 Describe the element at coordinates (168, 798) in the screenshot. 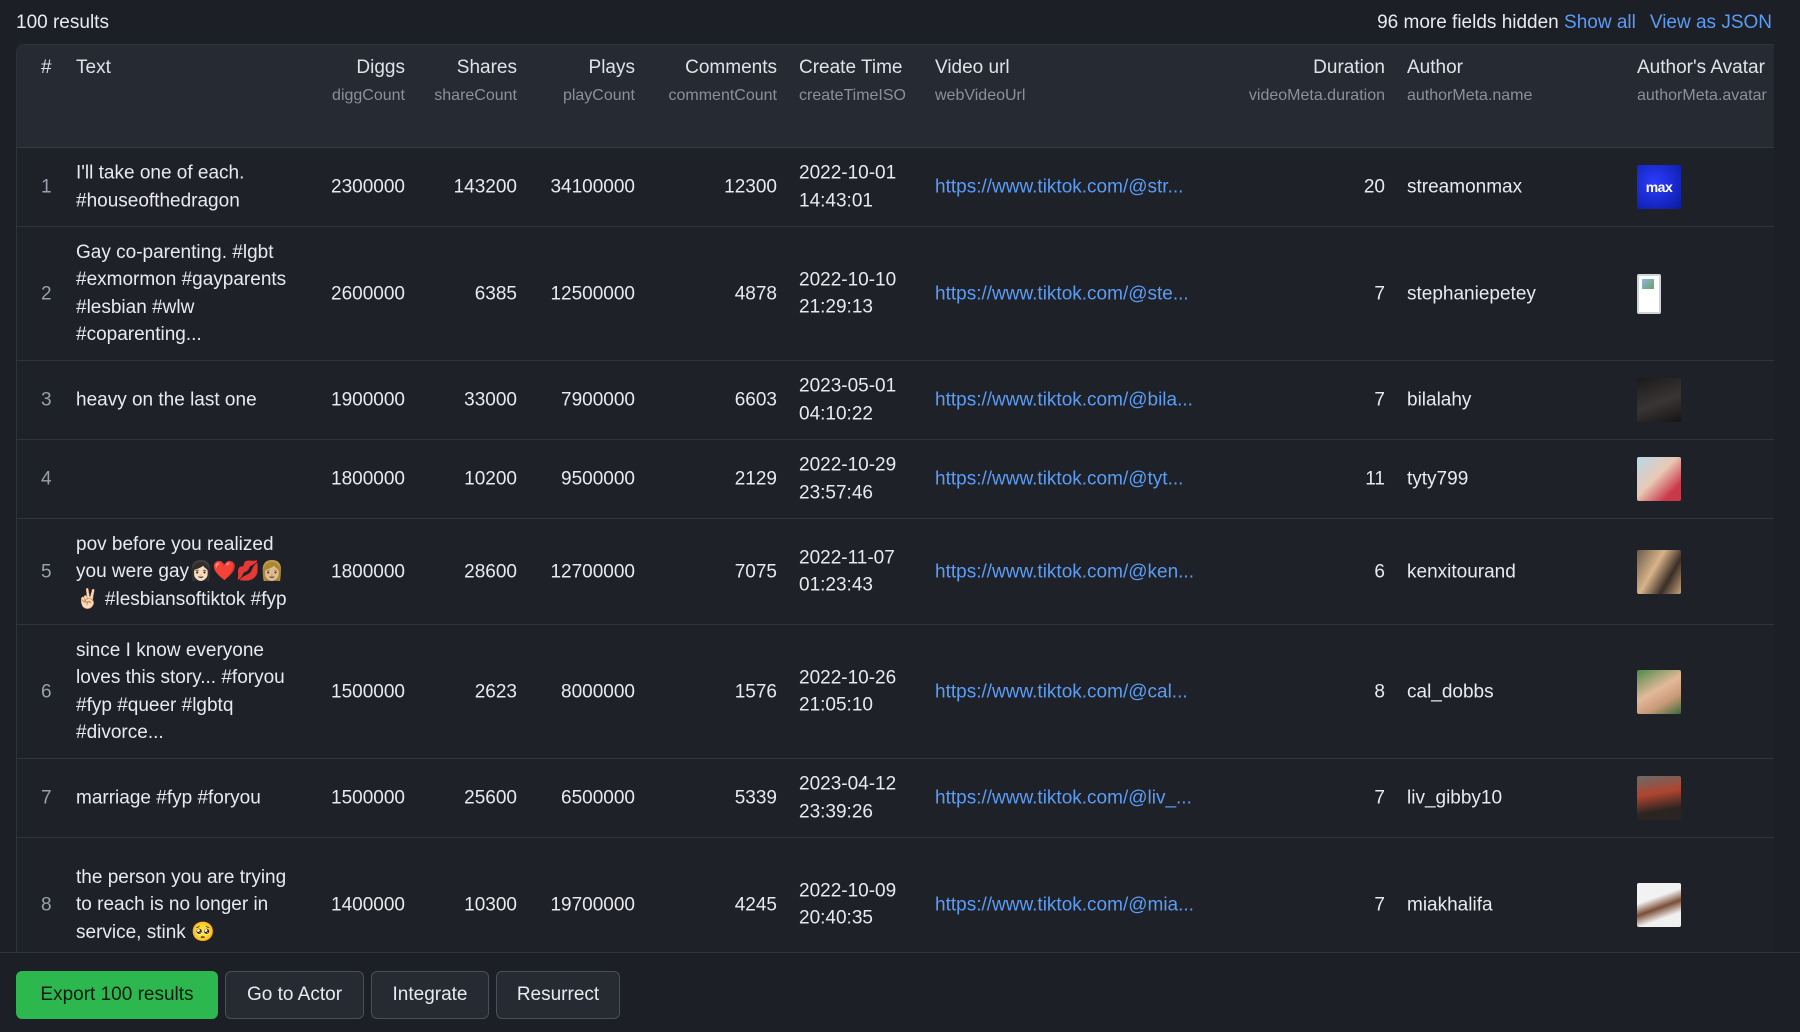

I see `row-text: marriage #fyp #foryou` at that location.